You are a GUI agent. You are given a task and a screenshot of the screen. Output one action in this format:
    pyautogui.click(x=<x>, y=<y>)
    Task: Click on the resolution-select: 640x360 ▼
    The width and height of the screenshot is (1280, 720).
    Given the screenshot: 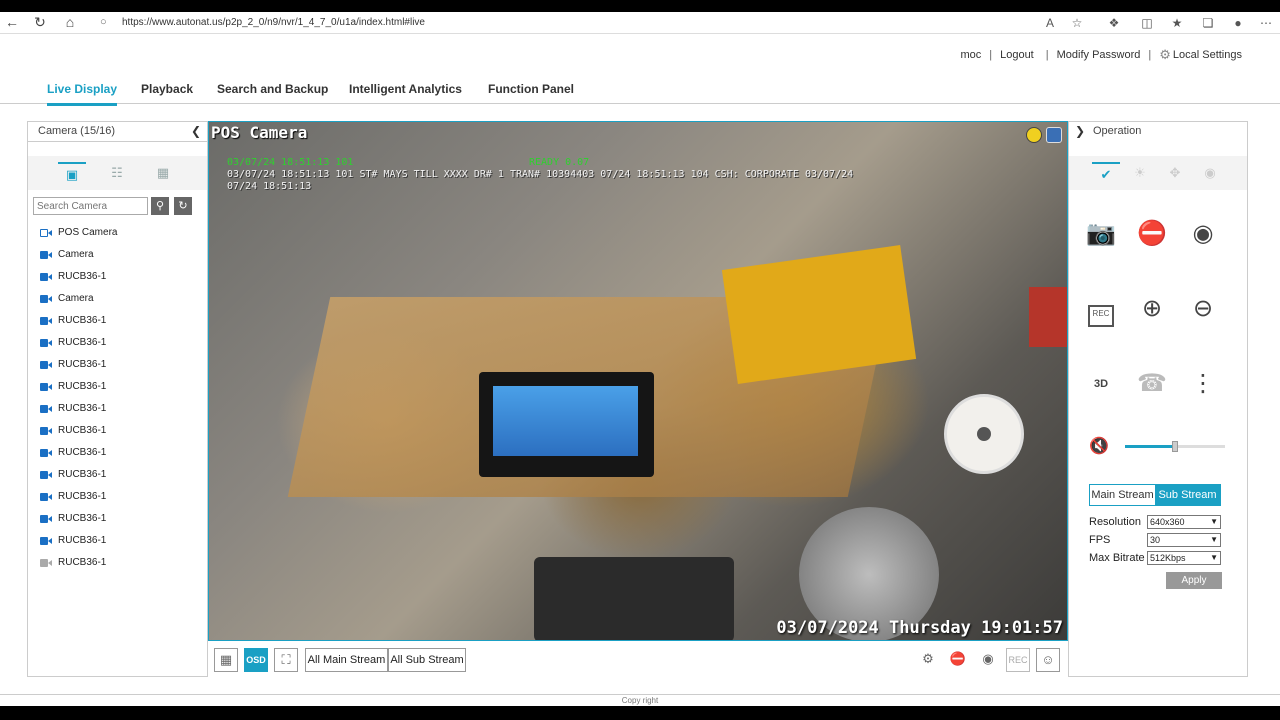 What is the action you would take?
    pyautogui.click(x=1184, y=522)
    